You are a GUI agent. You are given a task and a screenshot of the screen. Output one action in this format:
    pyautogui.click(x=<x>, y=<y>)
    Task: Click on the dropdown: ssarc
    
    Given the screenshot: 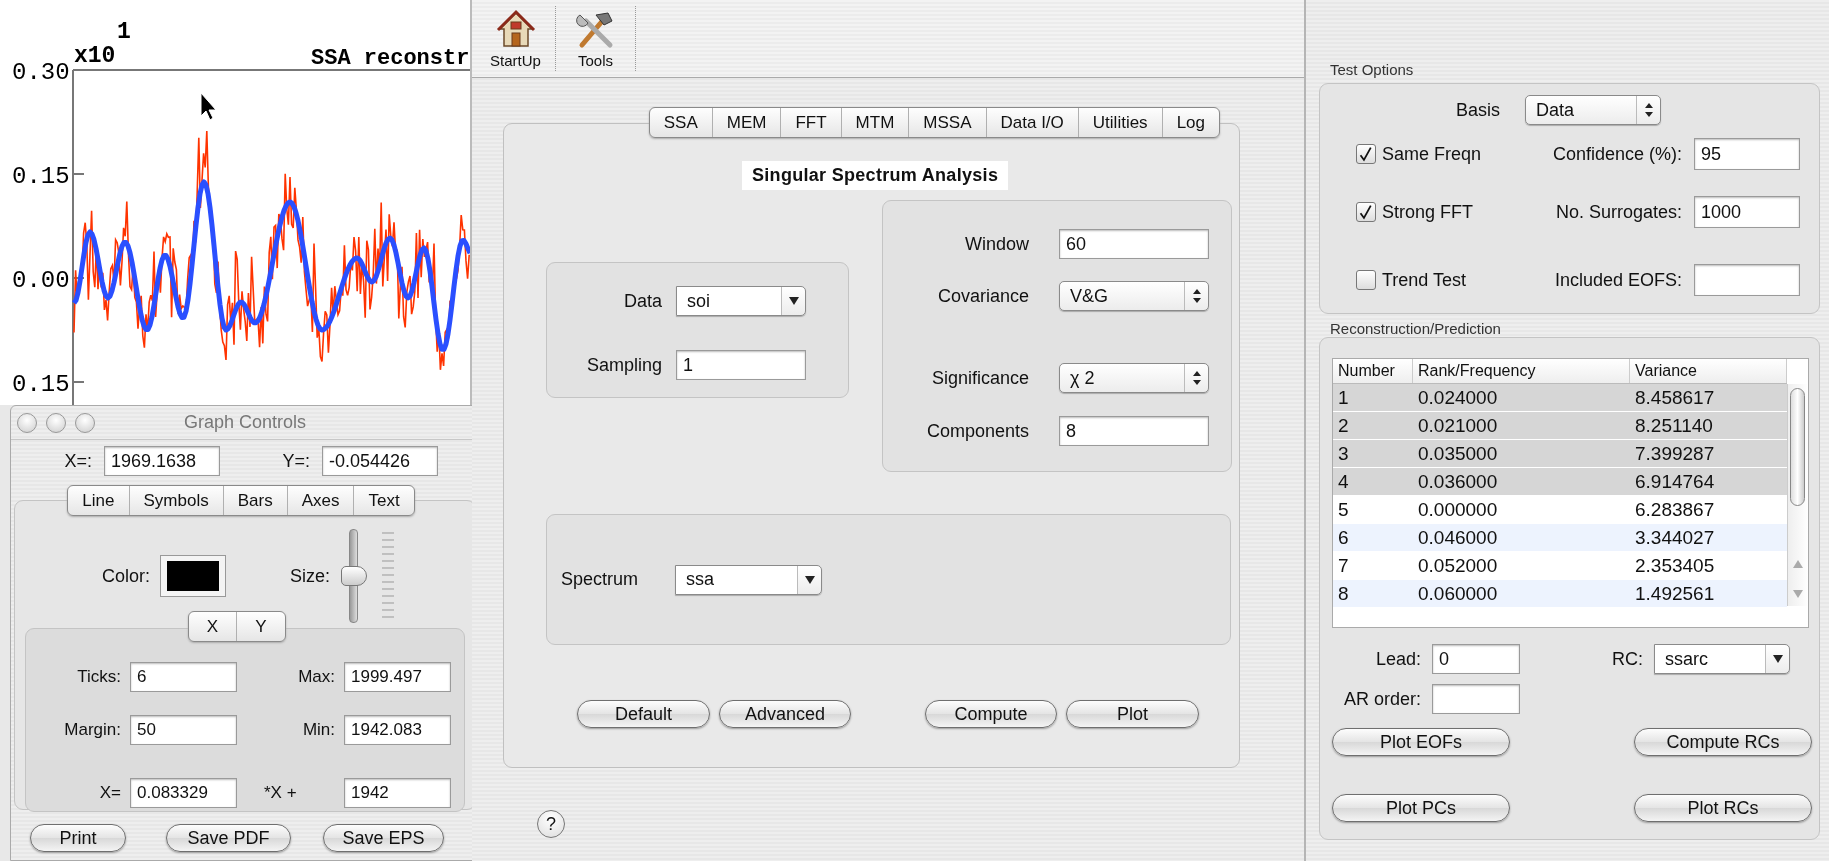 What is the action you would take?
    pyautogui.click(x=1722, y=659)
    